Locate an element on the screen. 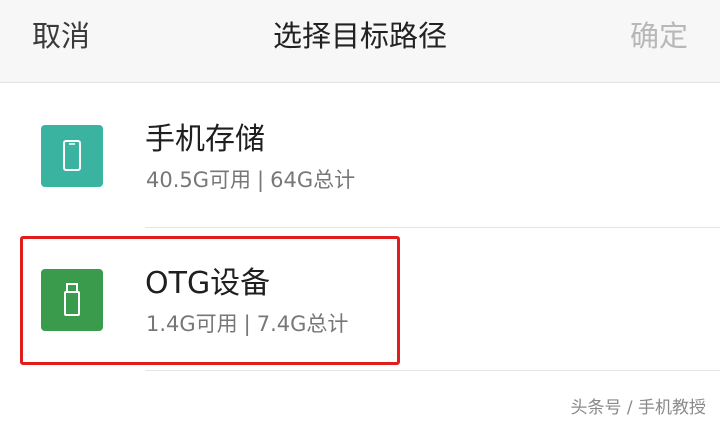  storage-item-detail: 40.5G可用 | 64G总计 is located at coordinates (250, 180).